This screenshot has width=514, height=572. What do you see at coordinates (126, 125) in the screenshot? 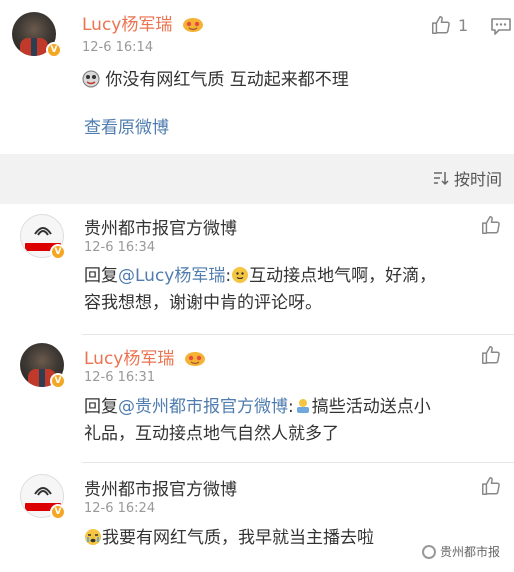
I see `view-original-link: 查看原微博` at bounding box center [126, 125].